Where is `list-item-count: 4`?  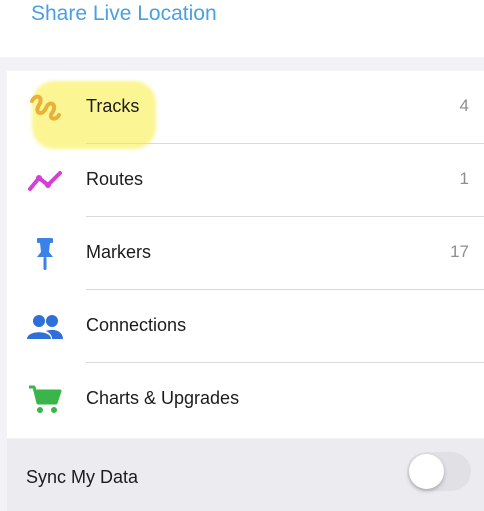
list-item-count: 4 is located at coordinates (464, 105).